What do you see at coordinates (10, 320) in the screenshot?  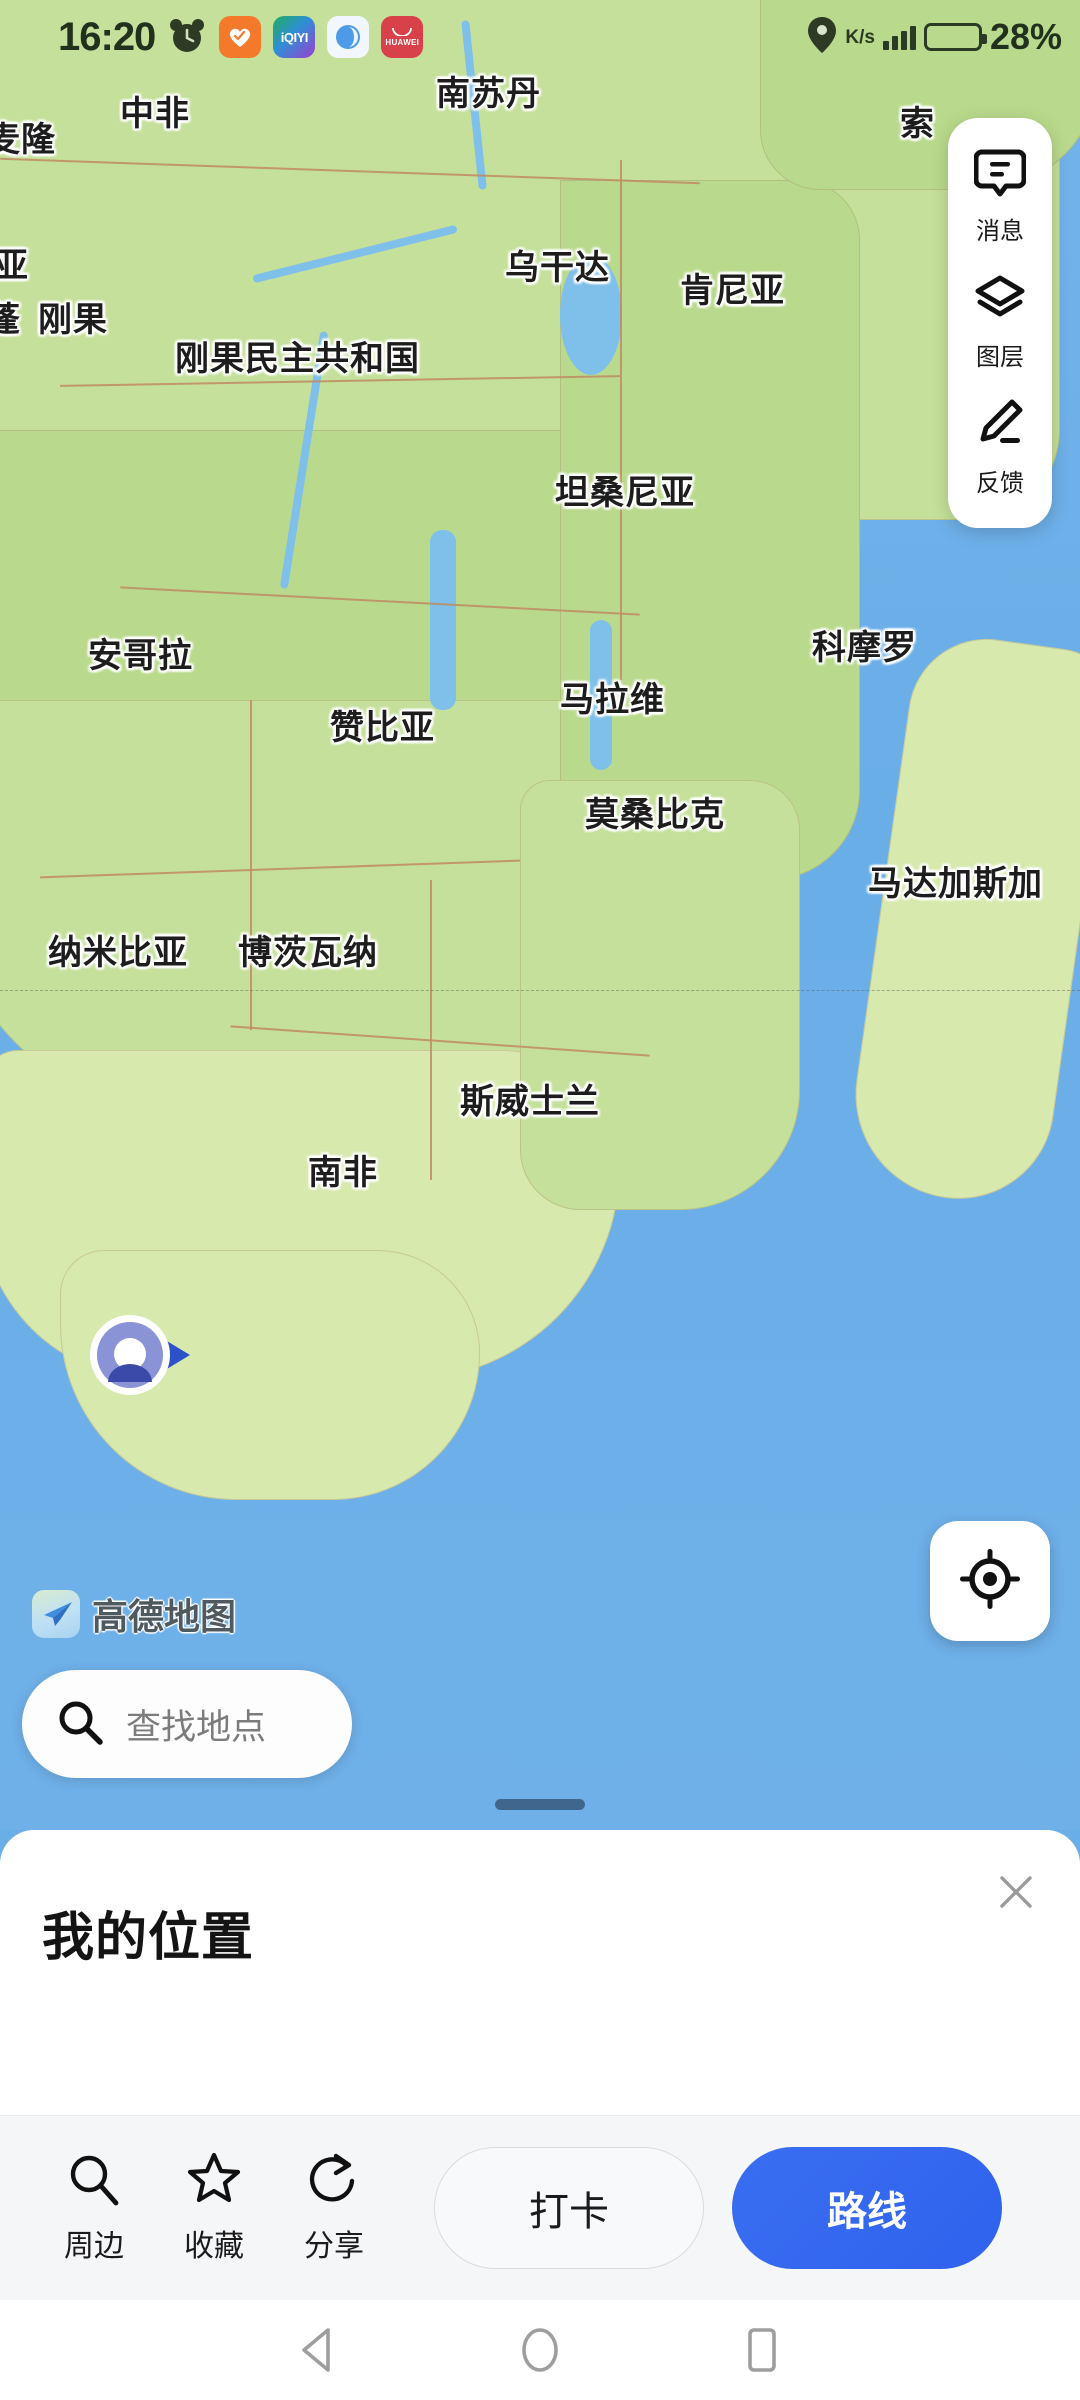 I see `map-country-label: 蓬` at bounding box center [10, 320].